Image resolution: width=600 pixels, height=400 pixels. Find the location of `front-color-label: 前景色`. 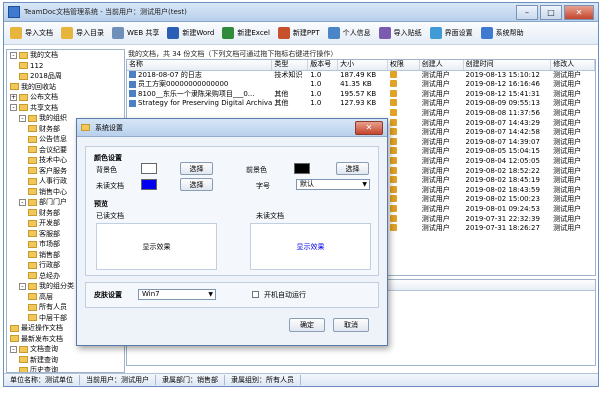

front-color-label: 前景色 is located at coordinates (256, 170).